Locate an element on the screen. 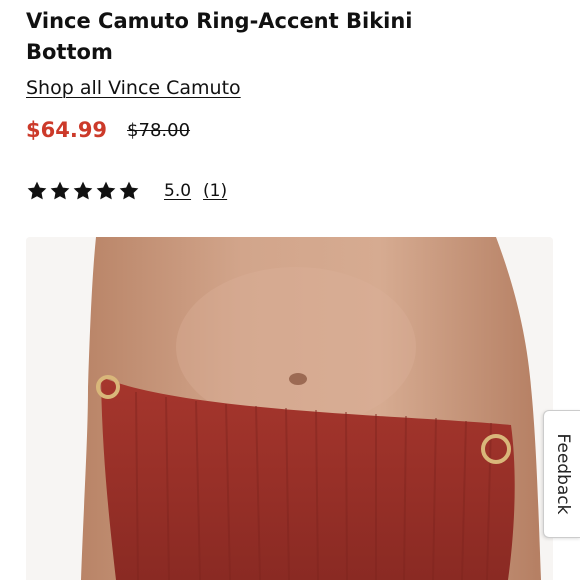  price-row: $64.99 $78.00 is located at coordinates (108, 130).